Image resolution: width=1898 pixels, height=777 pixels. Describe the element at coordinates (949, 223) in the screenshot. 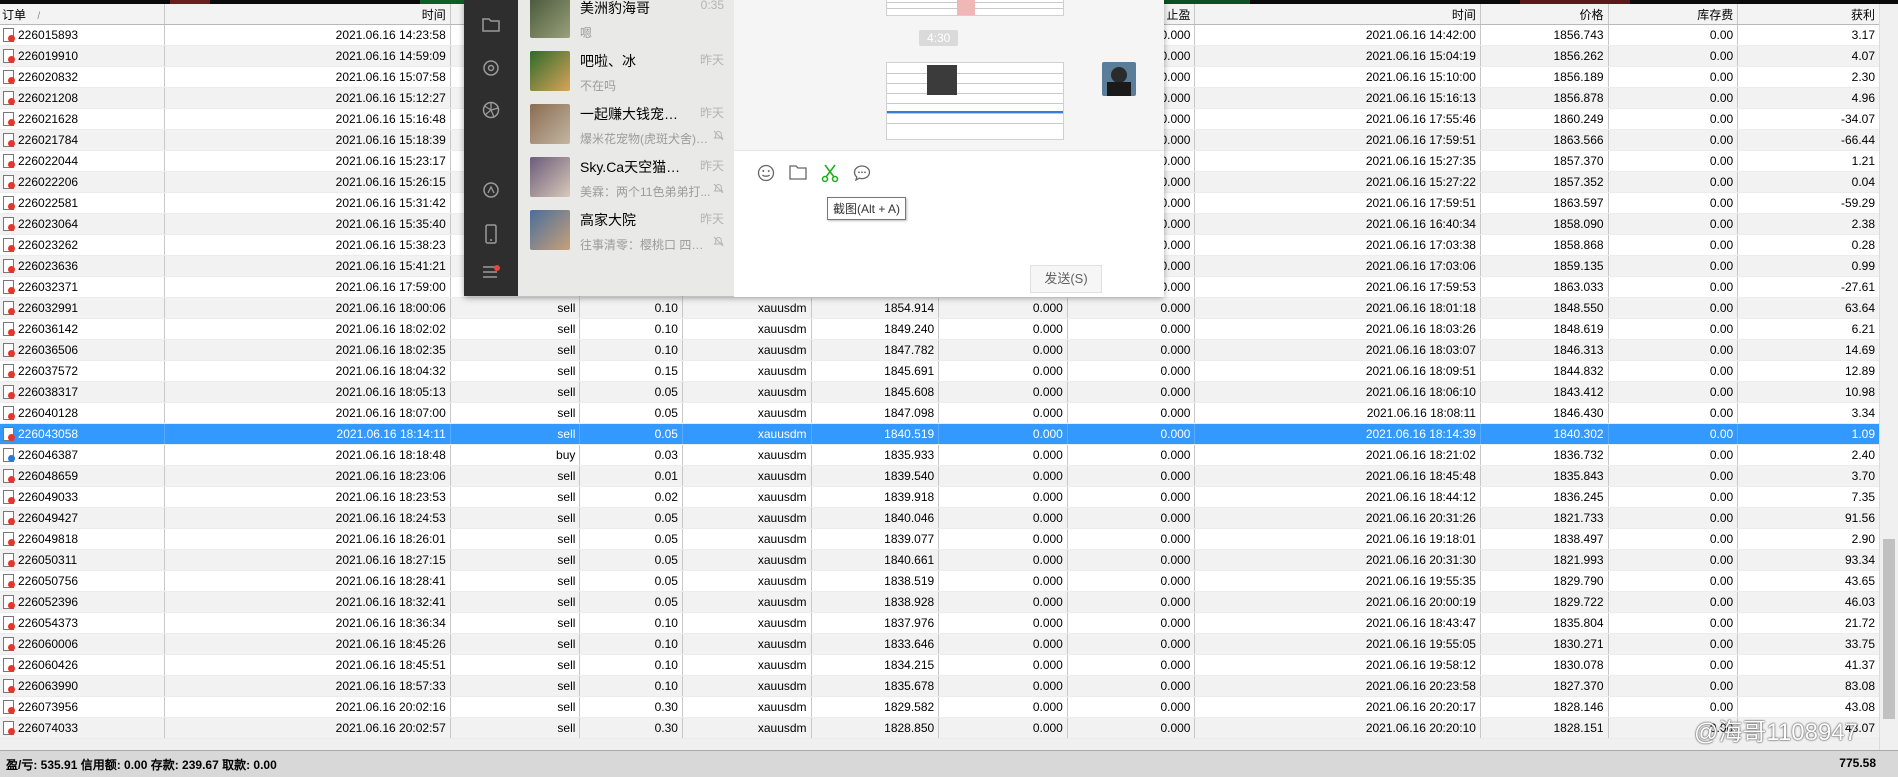

I see `message-input-area: 截图(Alt + A) 发送(S)` at that location.